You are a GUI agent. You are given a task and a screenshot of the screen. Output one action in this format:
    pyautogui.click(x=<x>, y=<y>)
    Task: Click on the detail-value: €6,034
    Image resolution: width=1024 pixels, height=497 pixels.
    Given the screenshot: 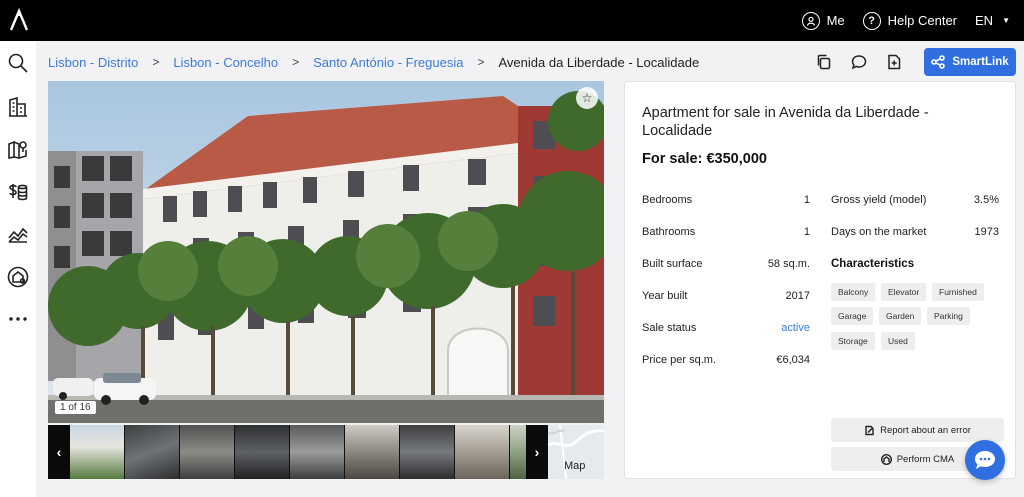 What is the action you would take?
    pyautogui.click(x=793, y=360)
    